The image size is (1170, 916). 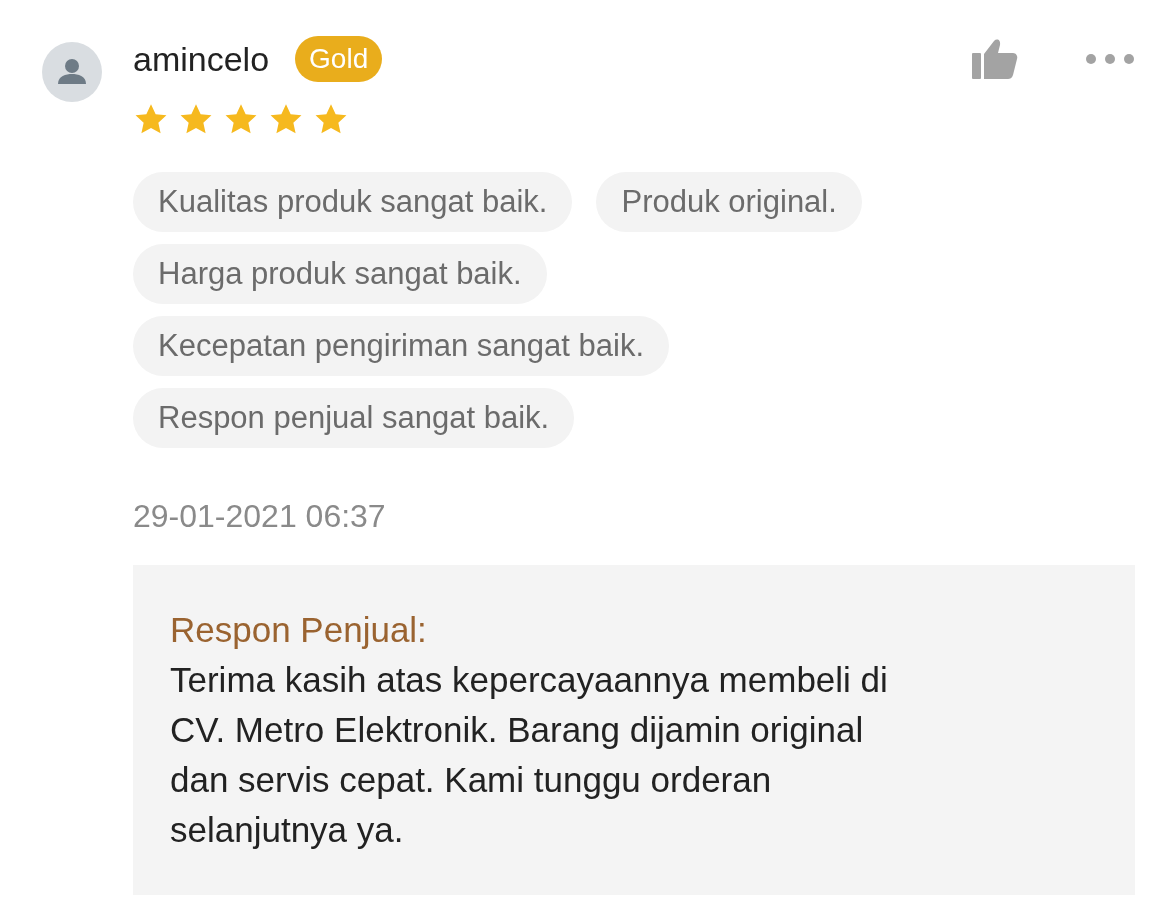 What do you see at coordinates (72, 72) in the screenshot?
I see `avatar-icon` at bounding box center [72, 72].